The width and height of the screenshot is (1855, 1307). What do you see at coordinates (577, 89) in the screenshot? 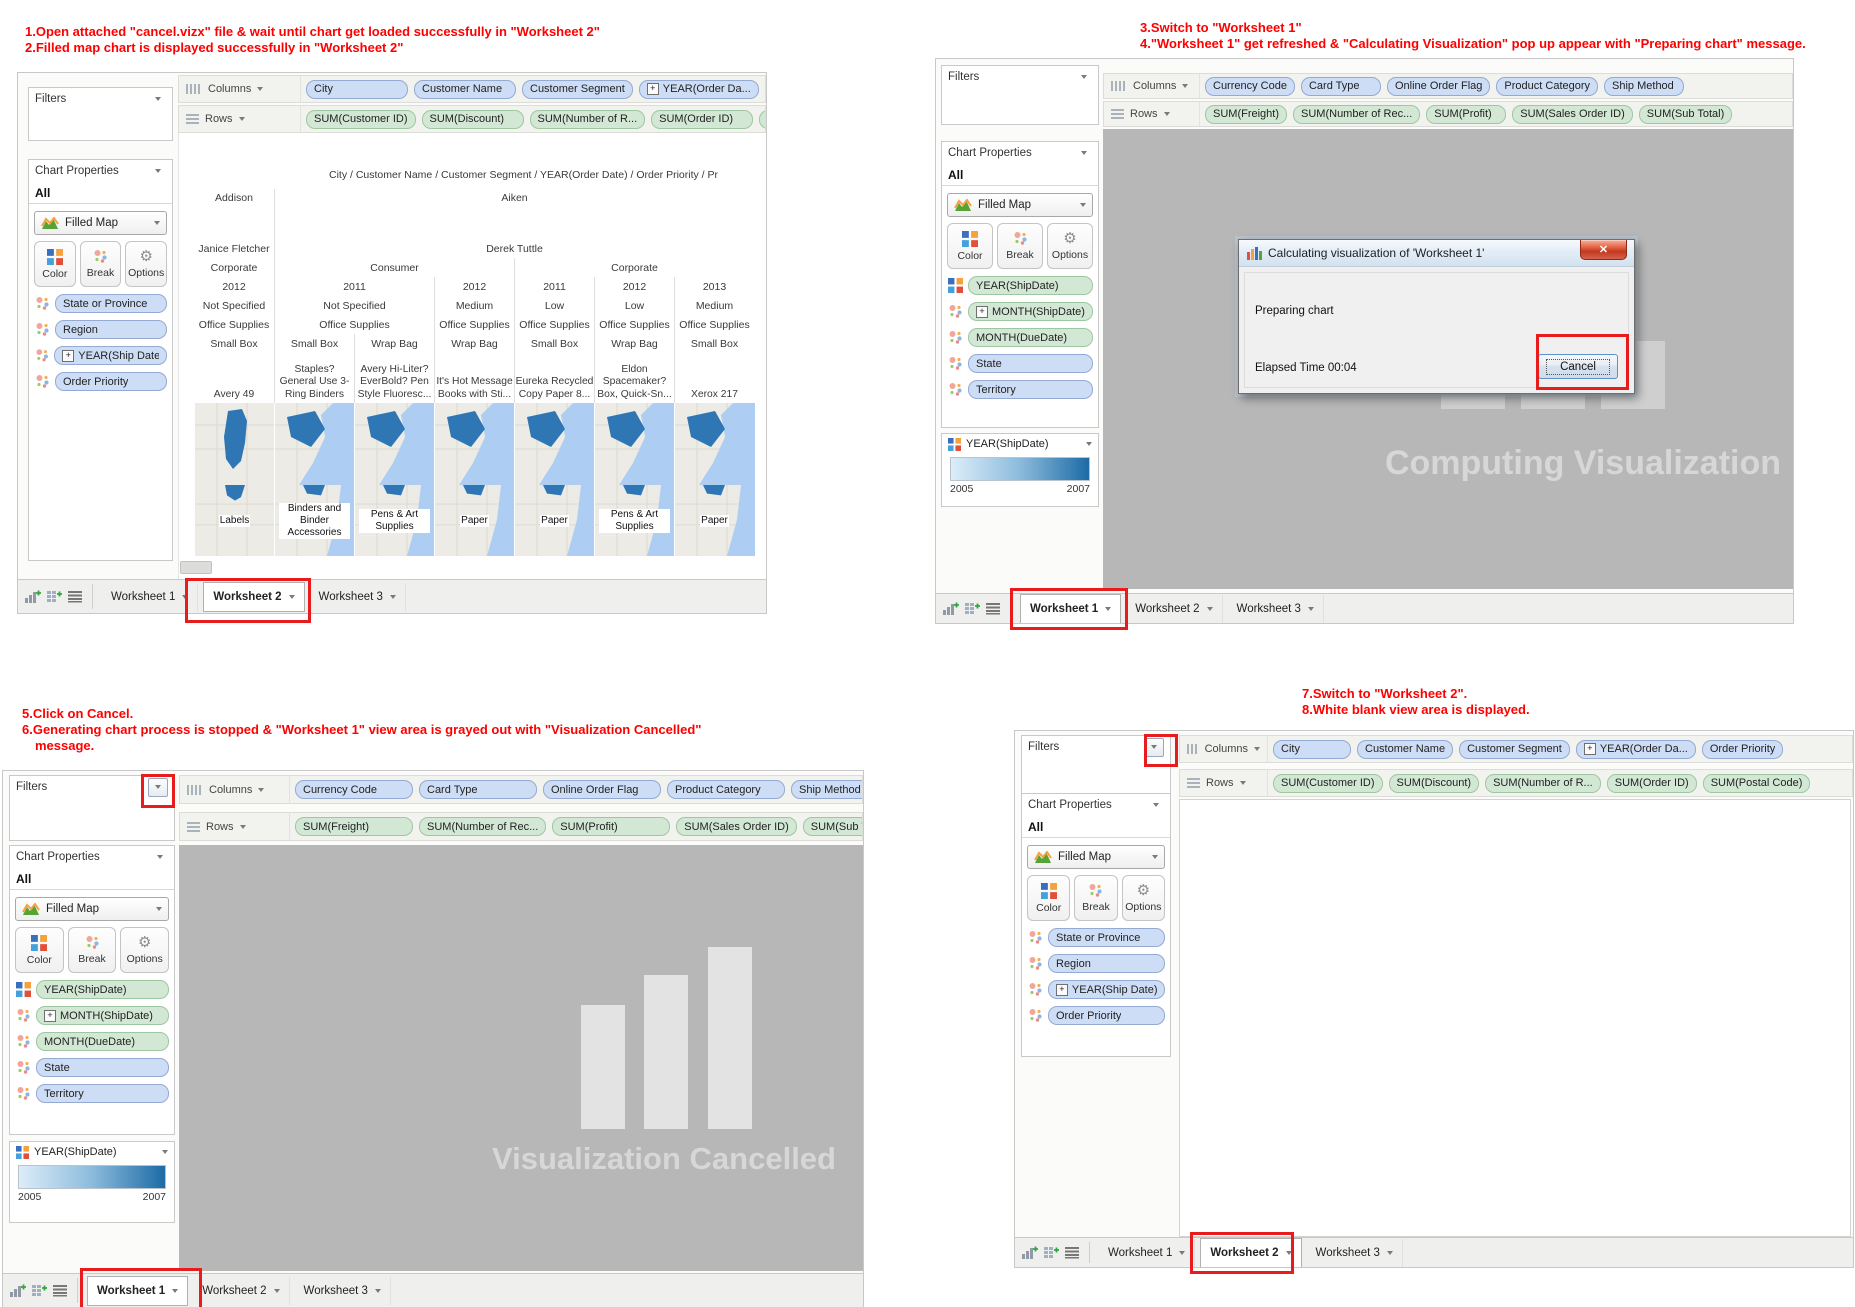
I see `shelf-pill: Customer Segment` at bounding box center [577, 89].